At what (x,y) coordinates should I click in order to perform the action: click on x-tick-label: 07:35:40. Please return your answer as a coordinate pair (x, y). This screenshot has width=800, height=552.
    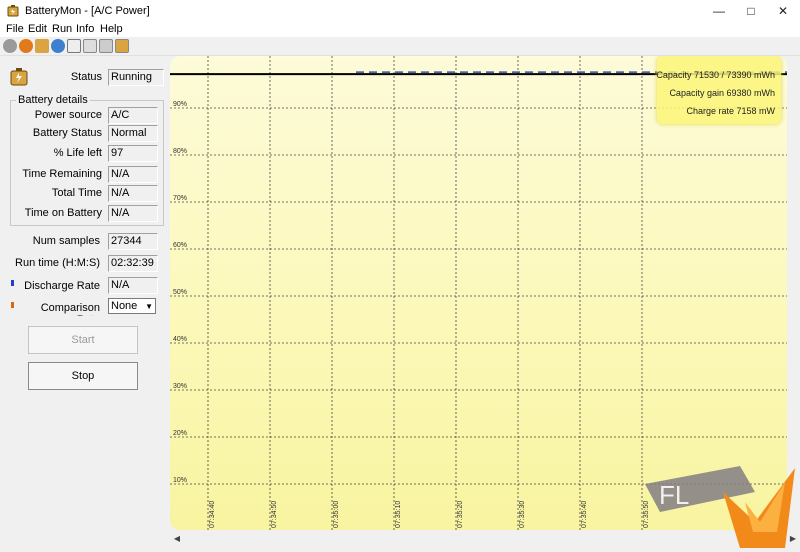
    Looking at the image, I should click on (584, 514).